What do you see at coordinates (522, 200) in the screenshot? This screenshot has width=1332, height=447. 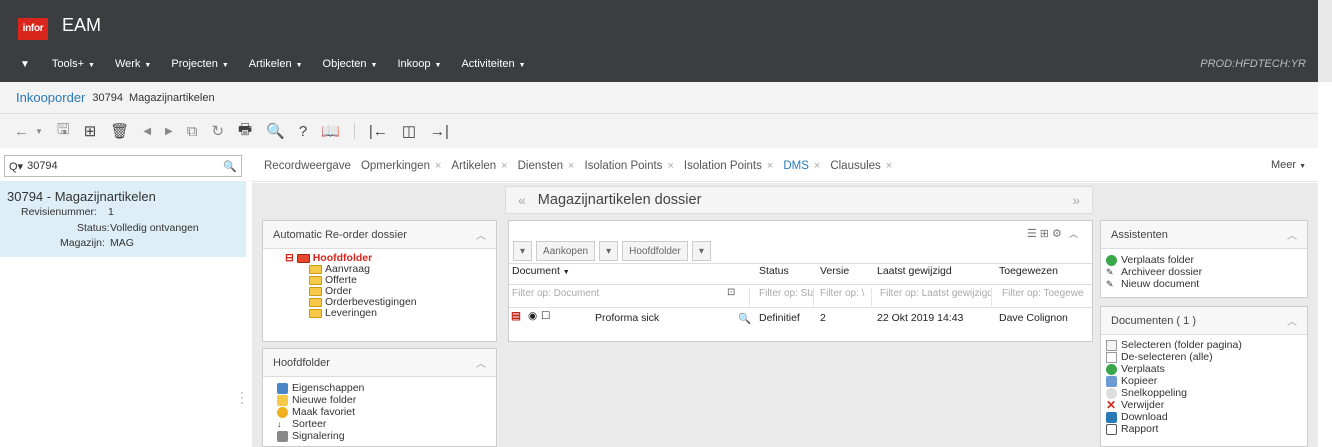 I see `collapse-left-icon: «` at bounding box center [522, 200].